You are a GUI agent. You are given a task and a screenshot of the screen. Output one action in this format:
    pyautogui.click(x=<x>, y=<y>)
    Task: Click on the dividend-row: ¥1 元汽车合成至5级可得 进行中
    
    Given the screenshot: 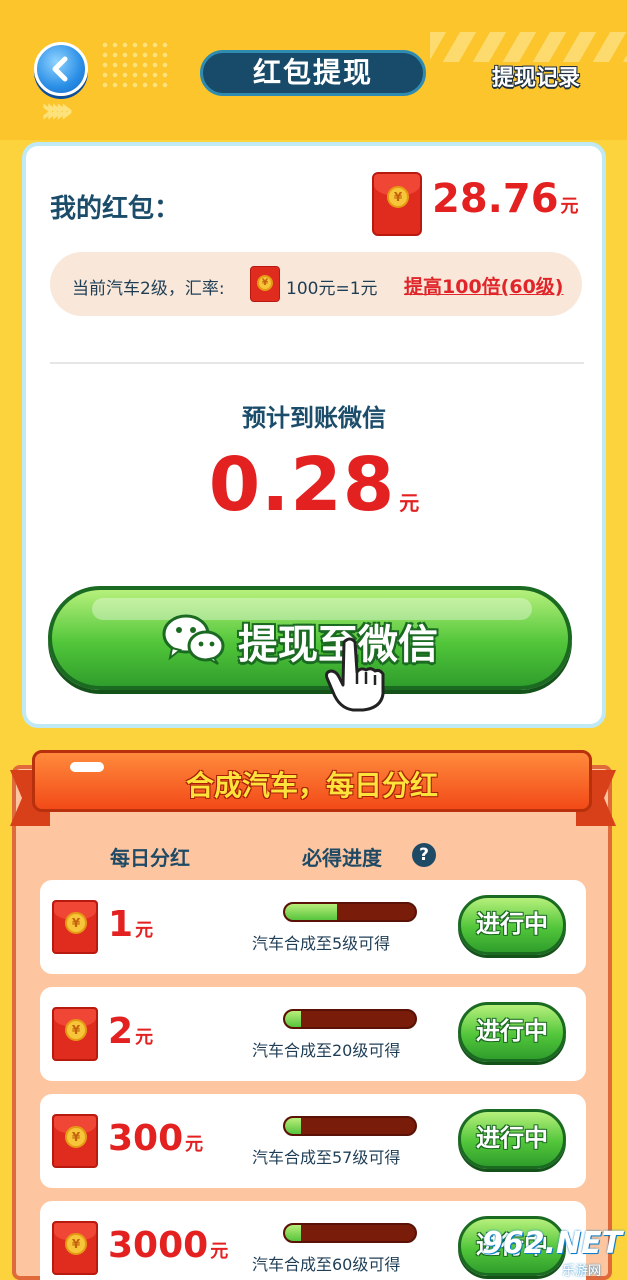 What is the action you would take?
    pyautogui.click(x=313, y=927)
    